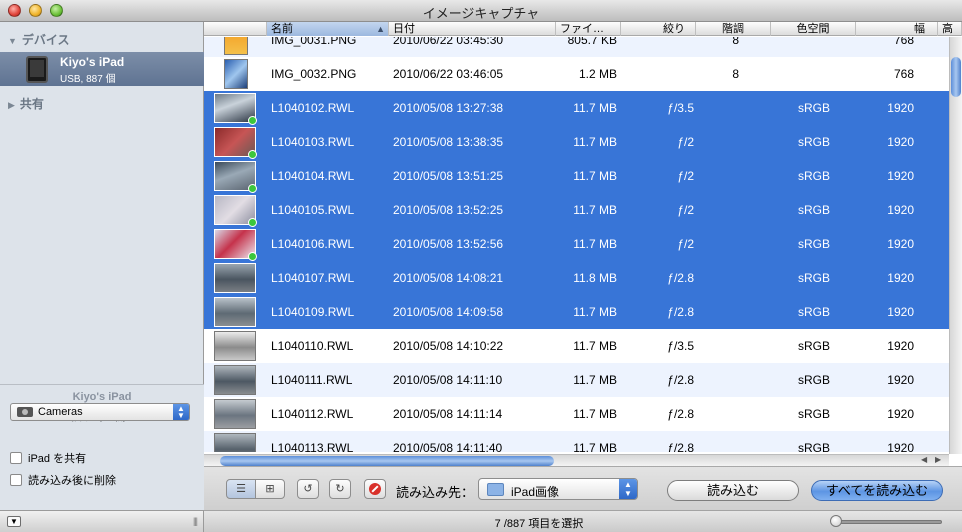  I want to click on list-view-icon: ☰, so click(241, 489).